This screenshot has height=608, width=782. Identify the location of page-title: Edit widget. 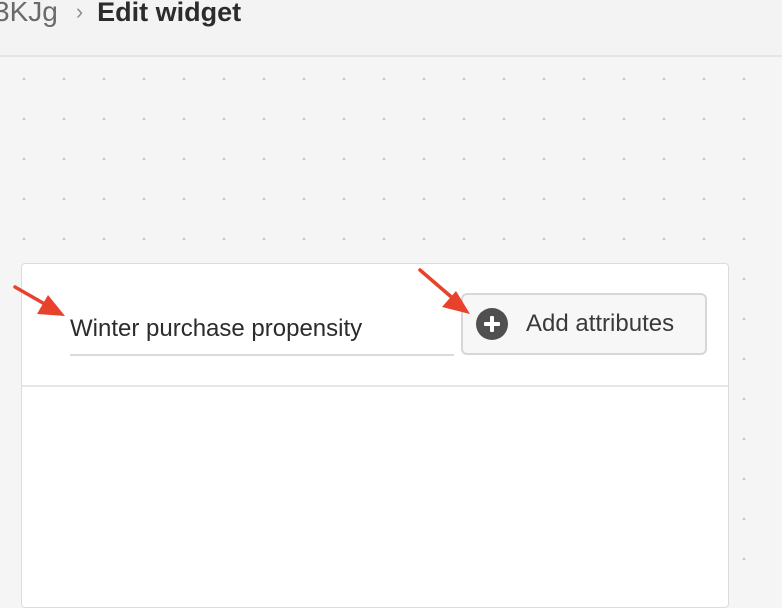
(169, 13).